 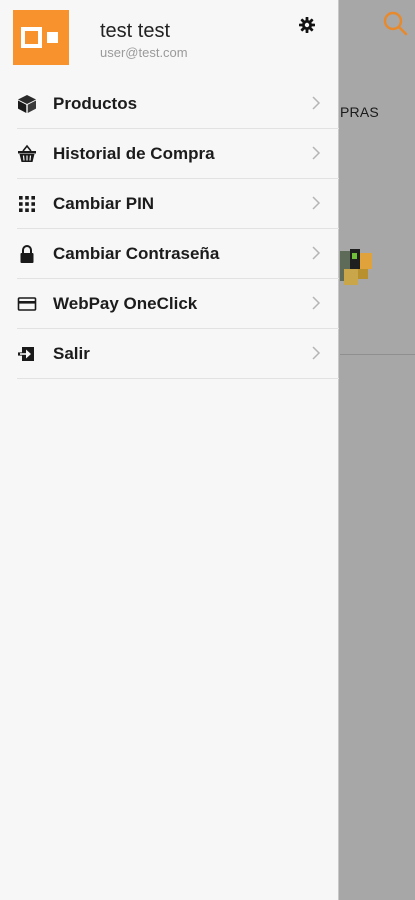 I want to click on gear-icon, so click(x=307, y=25).